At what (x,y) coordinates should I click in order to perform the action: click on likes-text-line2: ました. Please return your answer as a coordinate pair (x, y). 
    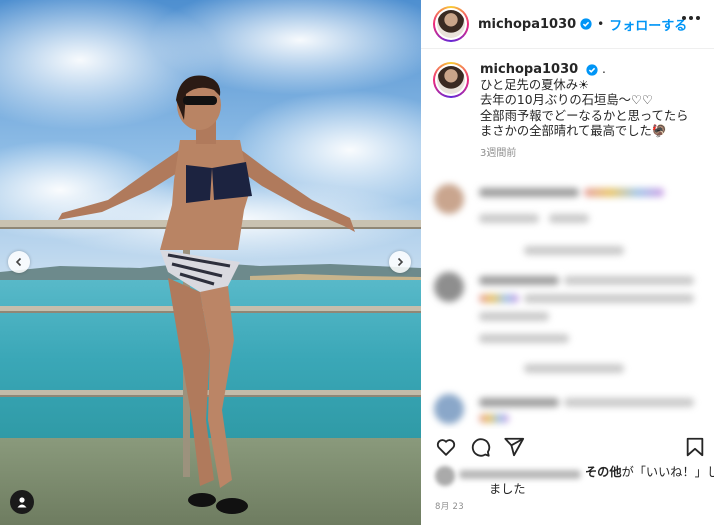
    Looking at the image, I should click on (507, 489).